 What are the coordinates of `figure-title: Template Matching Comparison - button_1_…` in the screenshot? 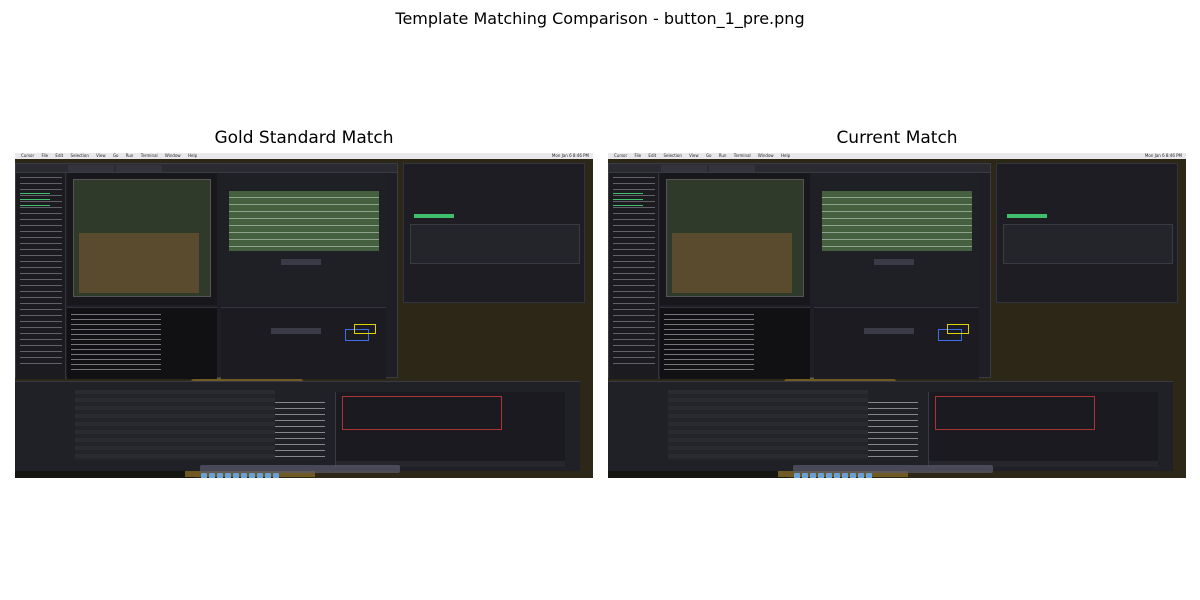 It's located at (600, 18).